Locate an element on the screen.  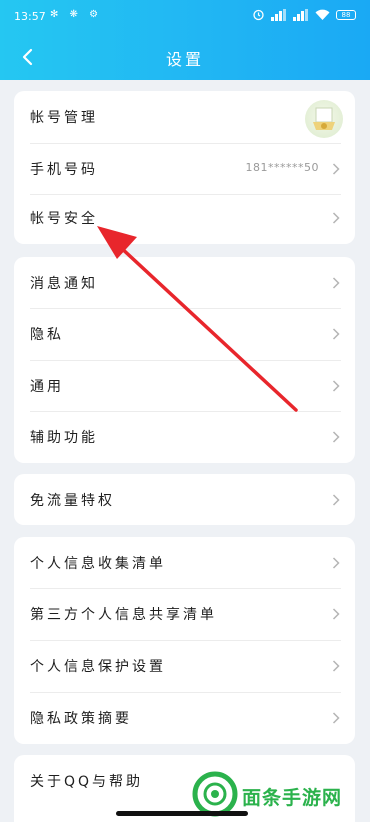
status-right-icons: 88 is located at coordinates (304, 14).